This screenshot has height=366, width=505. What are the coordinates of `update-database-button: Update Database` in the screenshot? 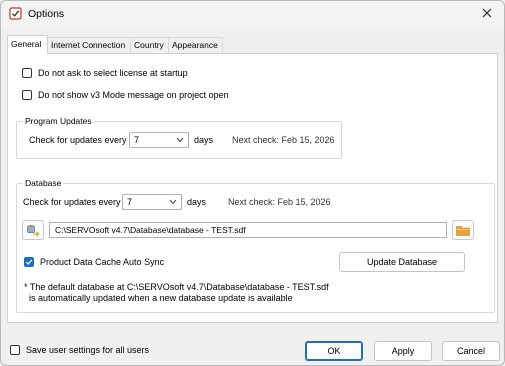 It's located at (402, 262).